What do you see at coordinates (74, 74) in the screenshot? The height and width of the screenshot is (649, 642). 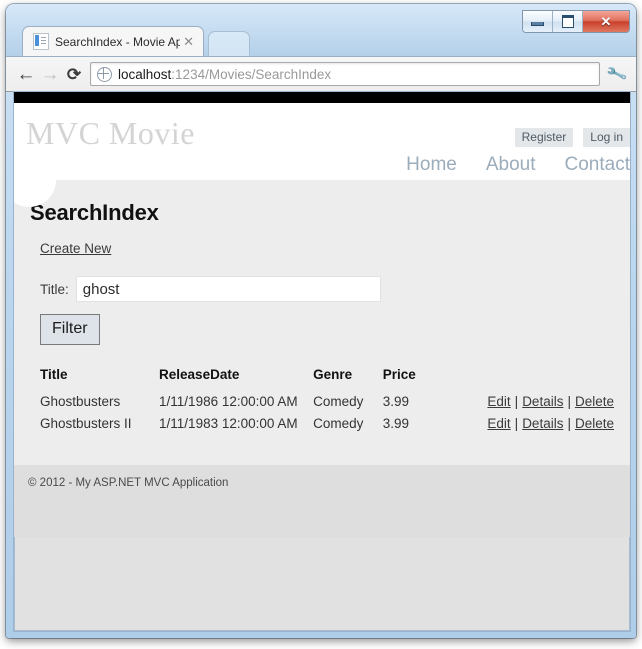 I see `reload-button: ⟳` at bounding box center [74, 74].